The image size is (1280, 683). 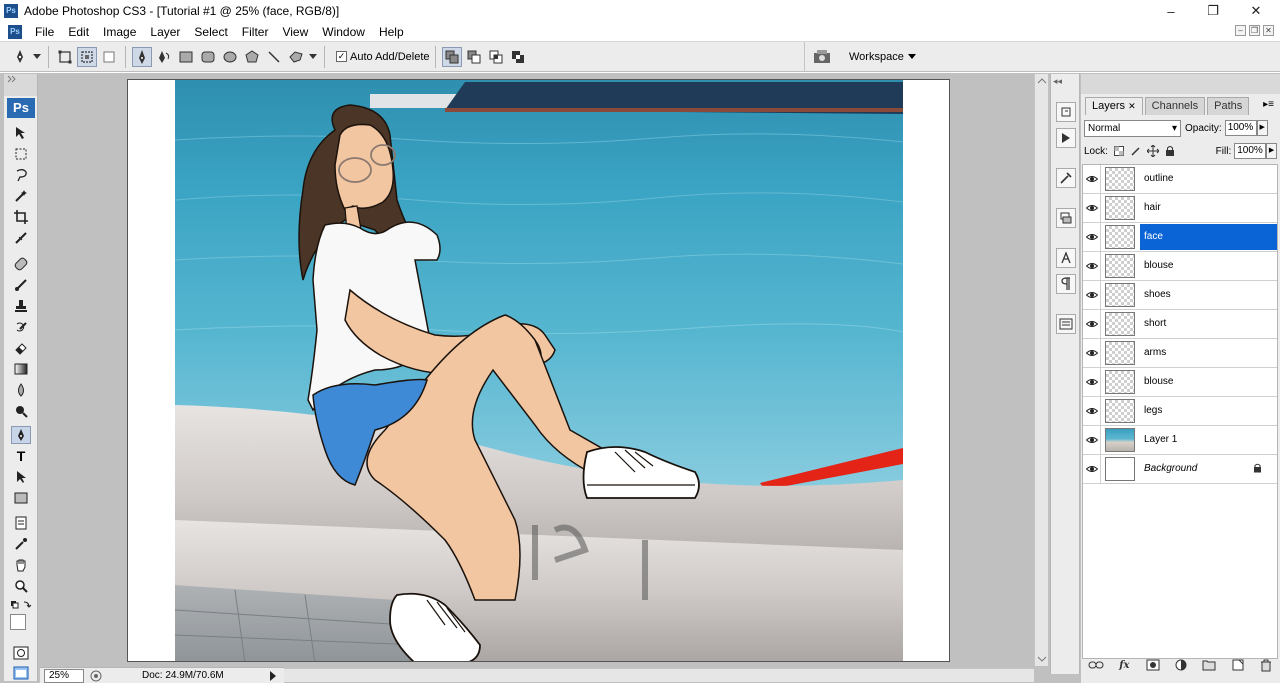 I want to click on magic-wand-icon, so click(x=21, y=196).